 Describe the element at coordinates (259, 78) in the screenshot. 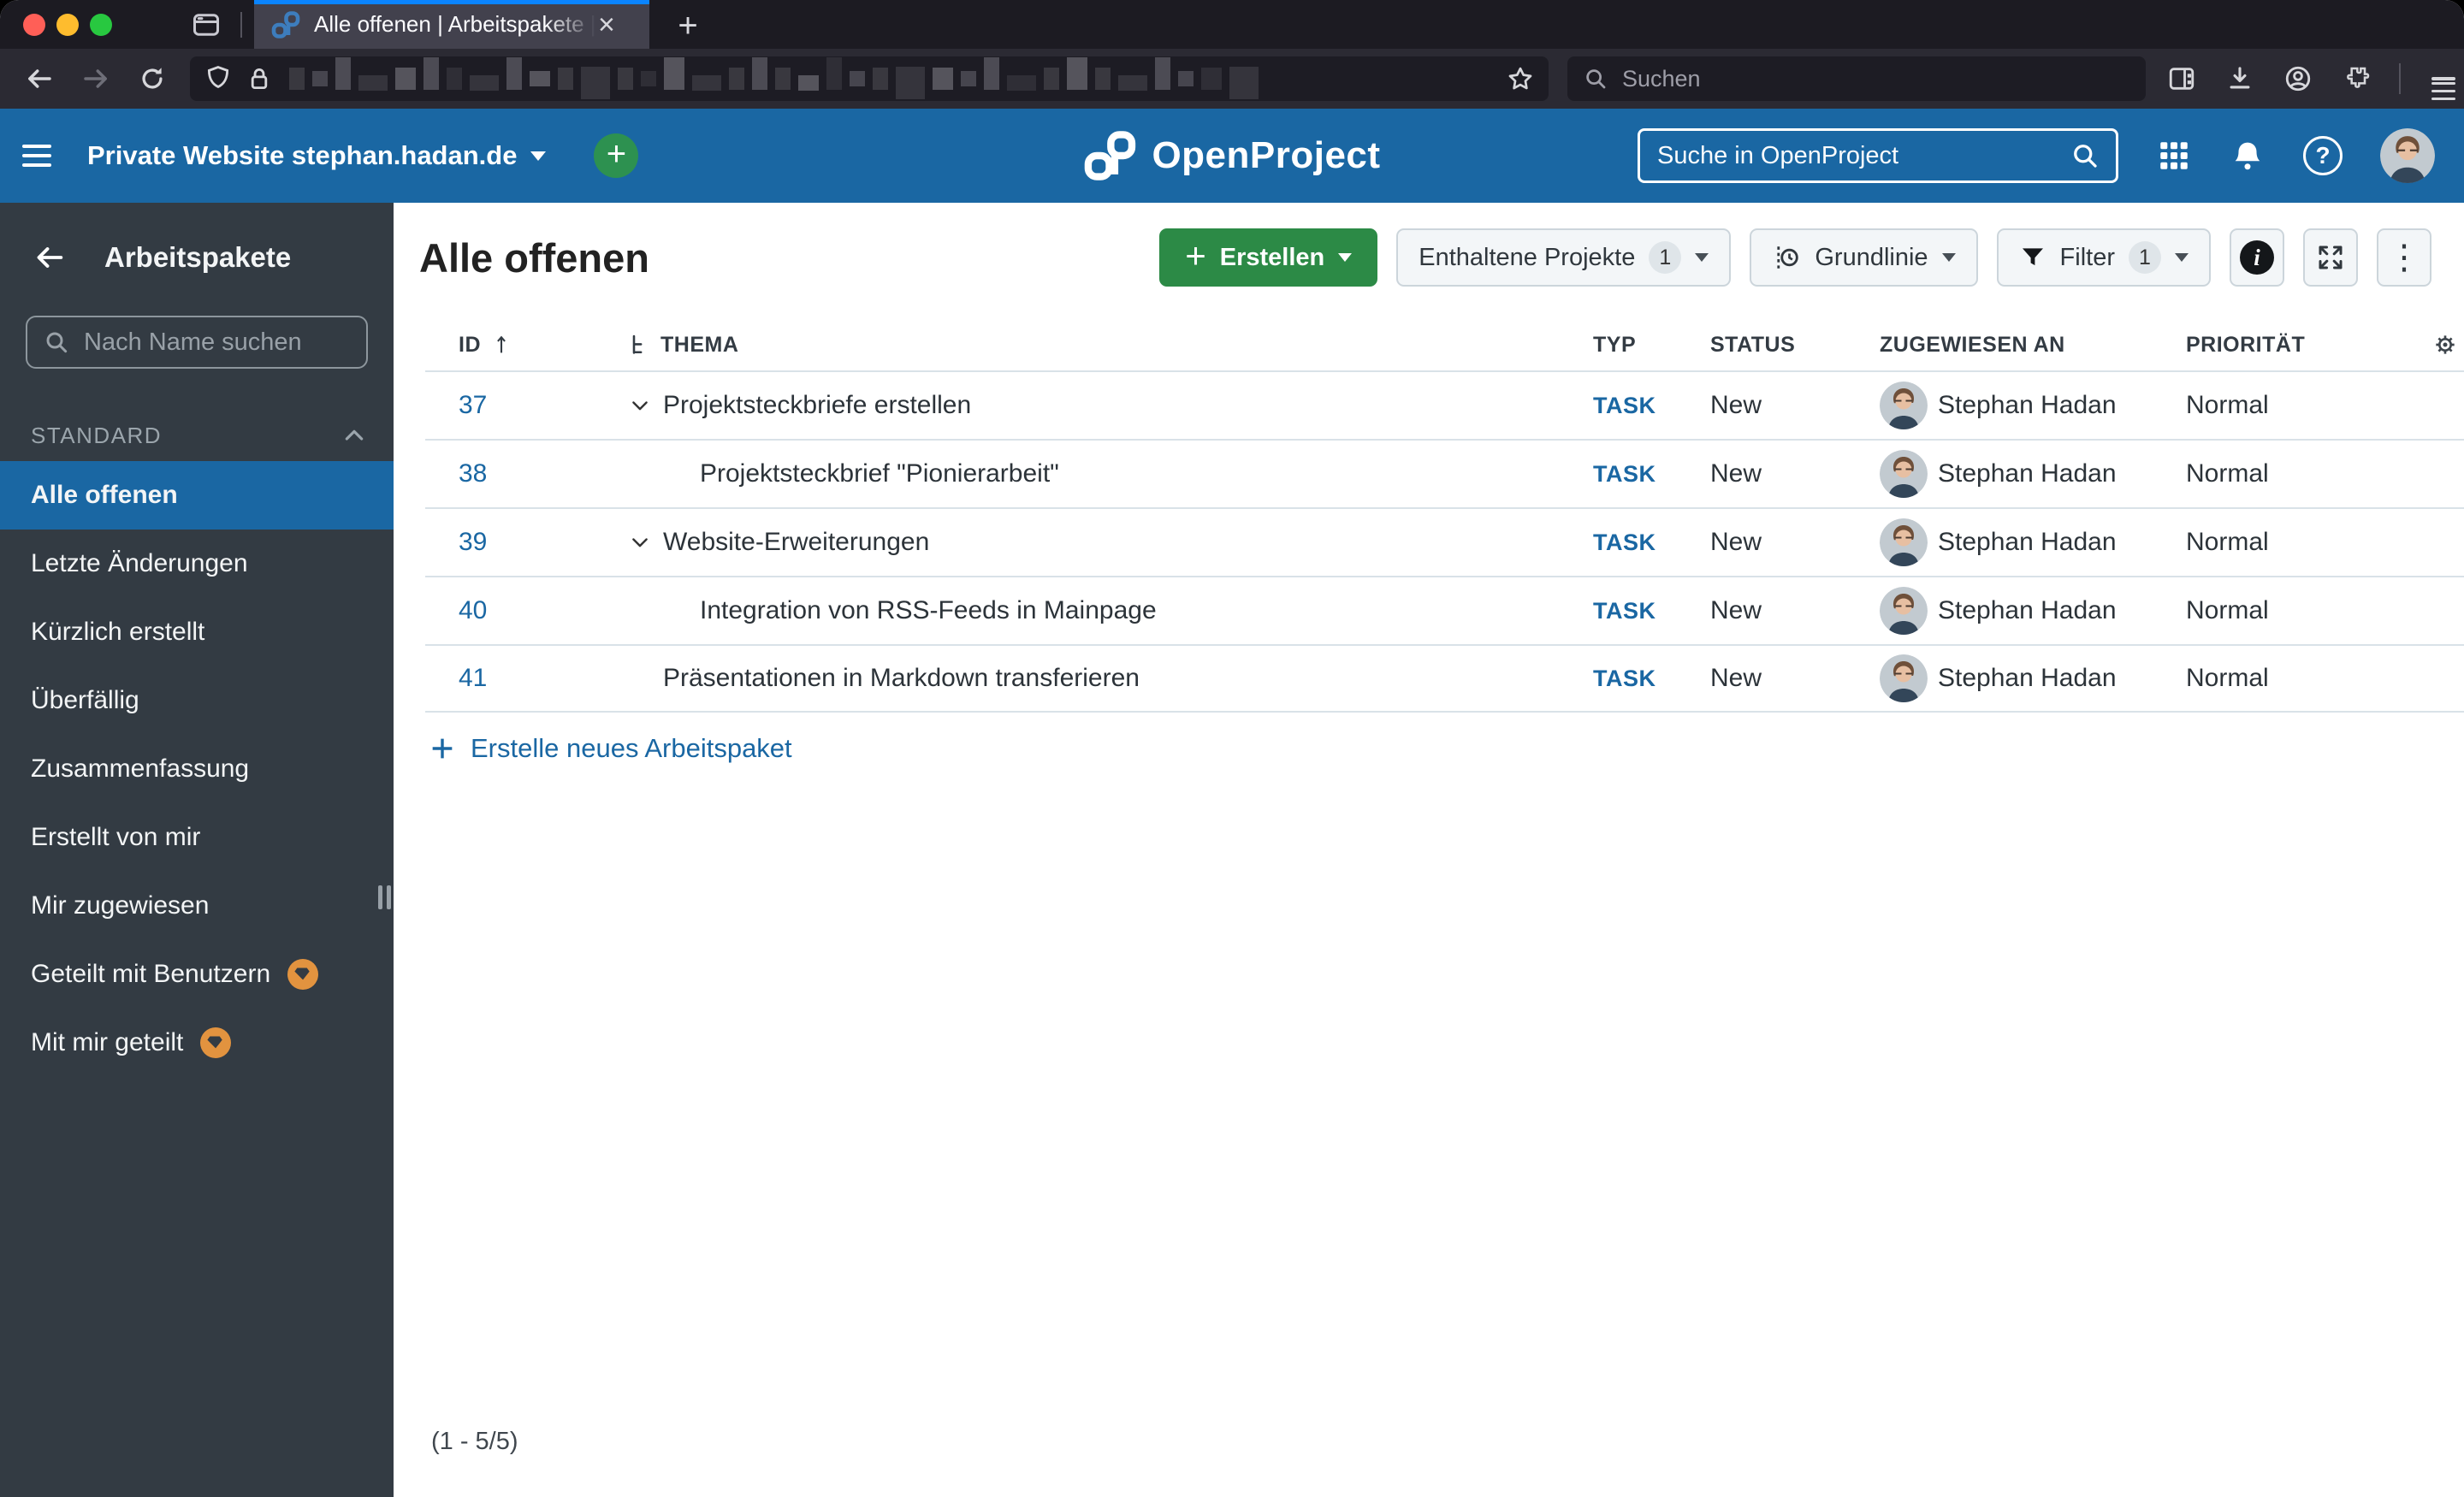

I see `lock-icon` at that location.